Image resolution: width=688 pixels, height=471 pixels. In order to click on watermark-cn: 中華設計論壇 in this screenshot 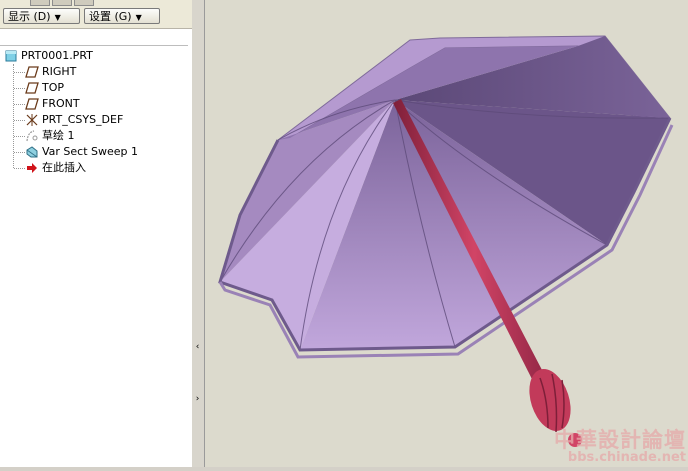, I will do `click(620, 440)`.